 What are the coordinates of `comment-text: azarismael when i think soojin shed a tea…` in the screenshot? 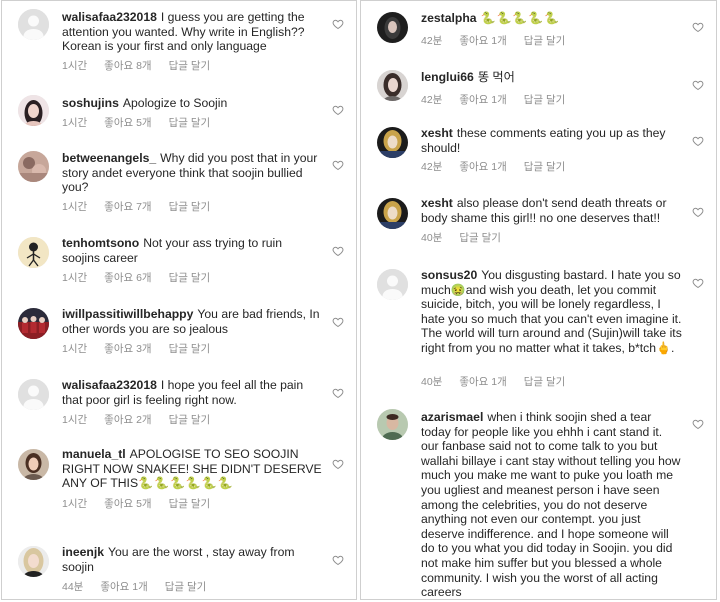 It's located at (551, 505).